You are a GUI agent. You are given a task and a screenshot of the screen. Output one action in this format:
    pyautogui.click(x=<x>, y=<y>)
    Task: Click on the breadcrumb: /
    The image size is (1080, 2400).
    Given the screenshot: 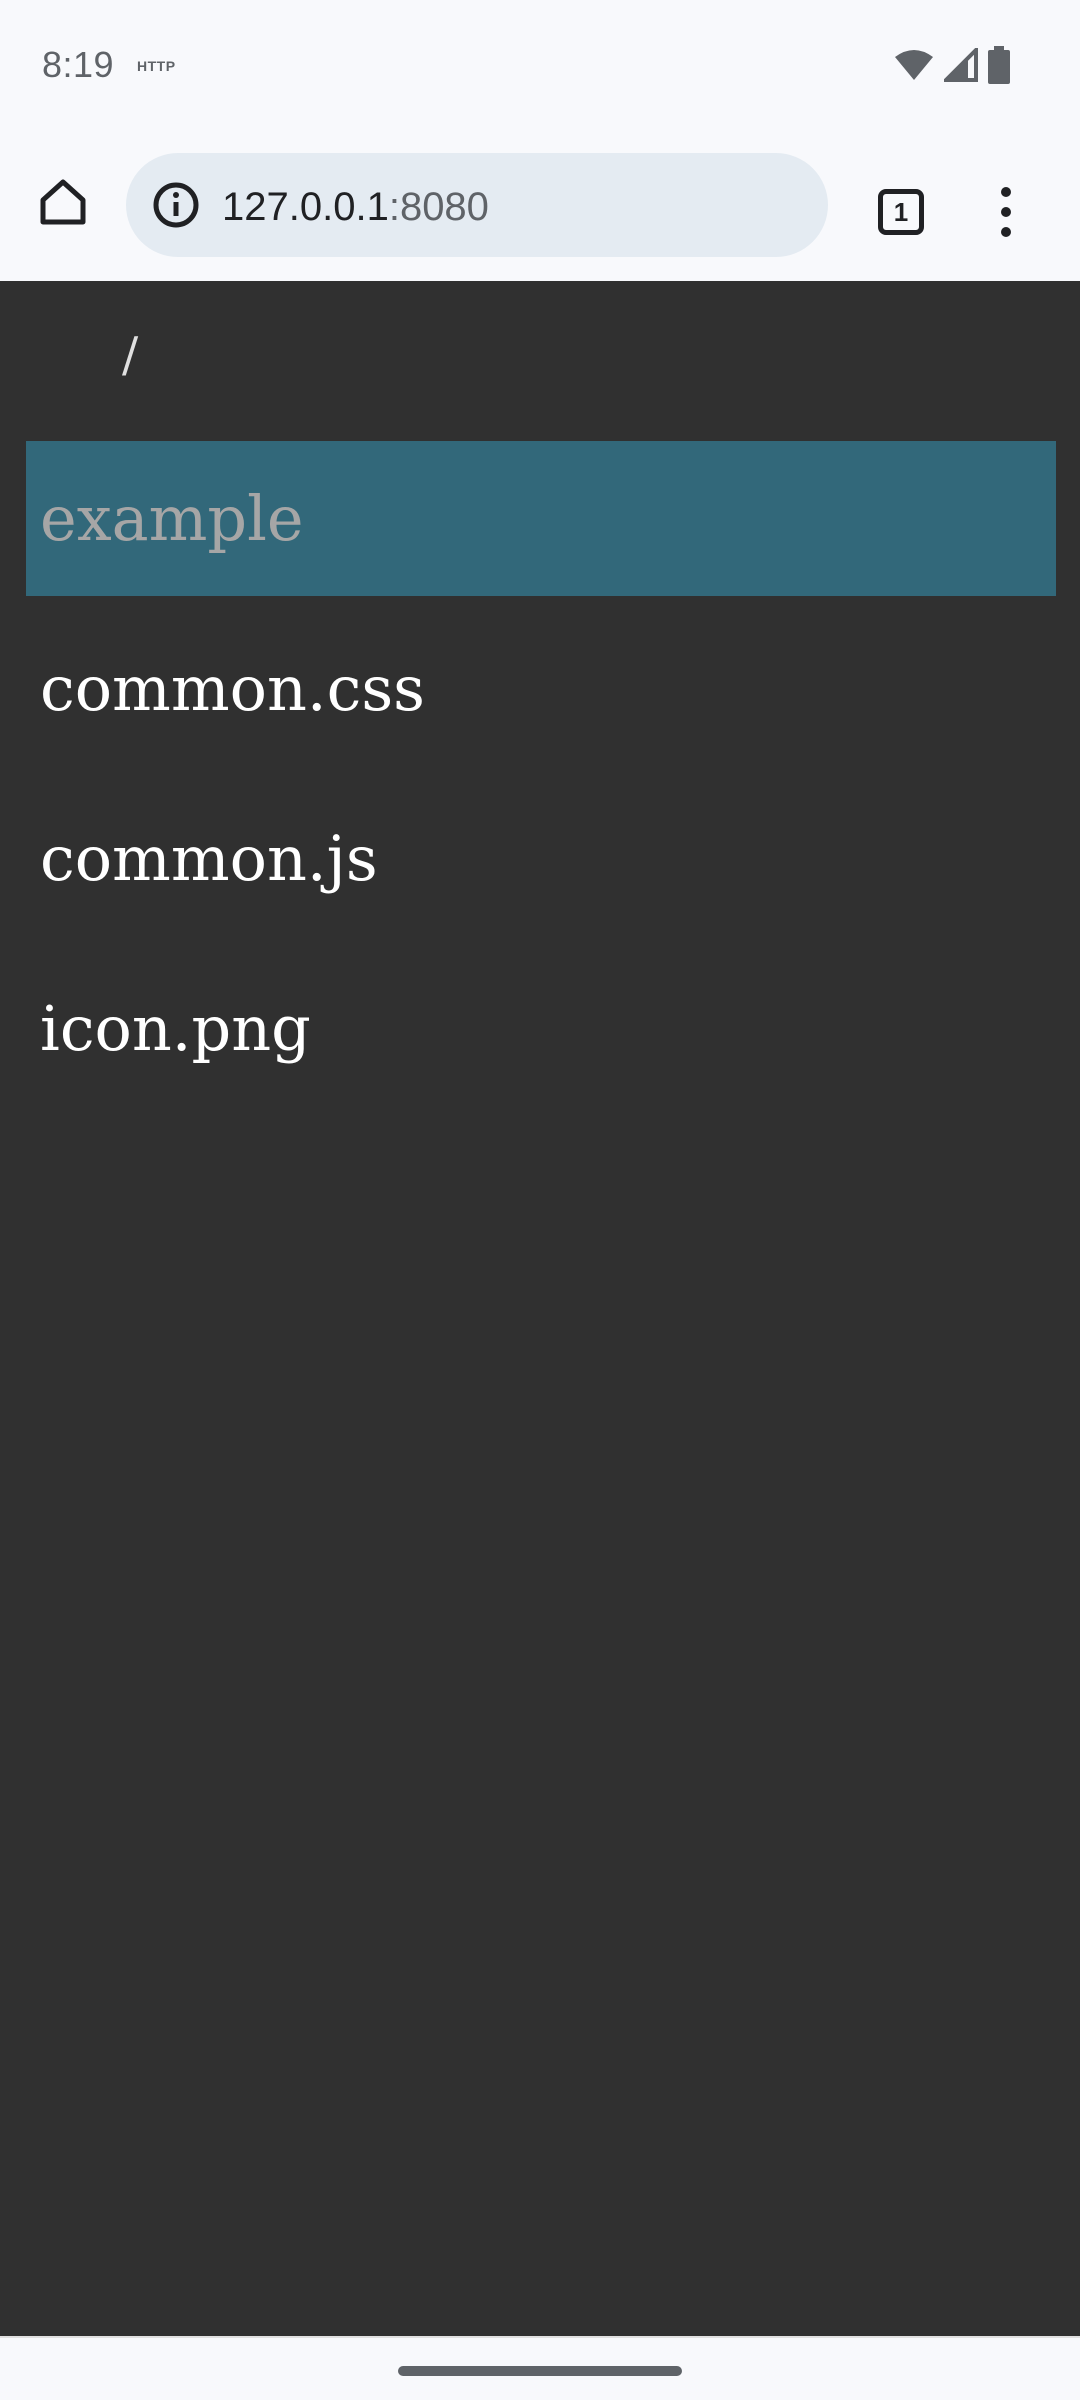 What is the action you would take?
    pyautogui.click(x=130, y=355)
    